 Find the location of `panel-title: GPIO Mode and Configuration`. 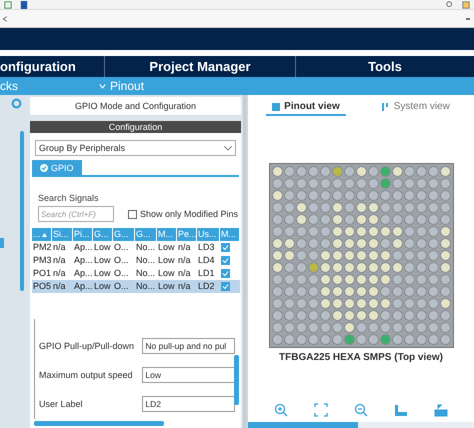

panel-title: GPIO Mode and Configuration is located at coordinates (135, 106).